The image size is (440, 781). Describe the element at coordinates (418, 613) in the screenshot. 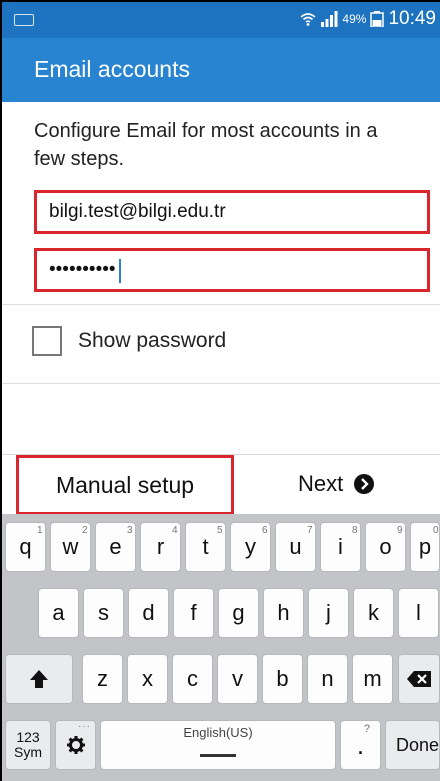

I see `key-l: l` at that location.